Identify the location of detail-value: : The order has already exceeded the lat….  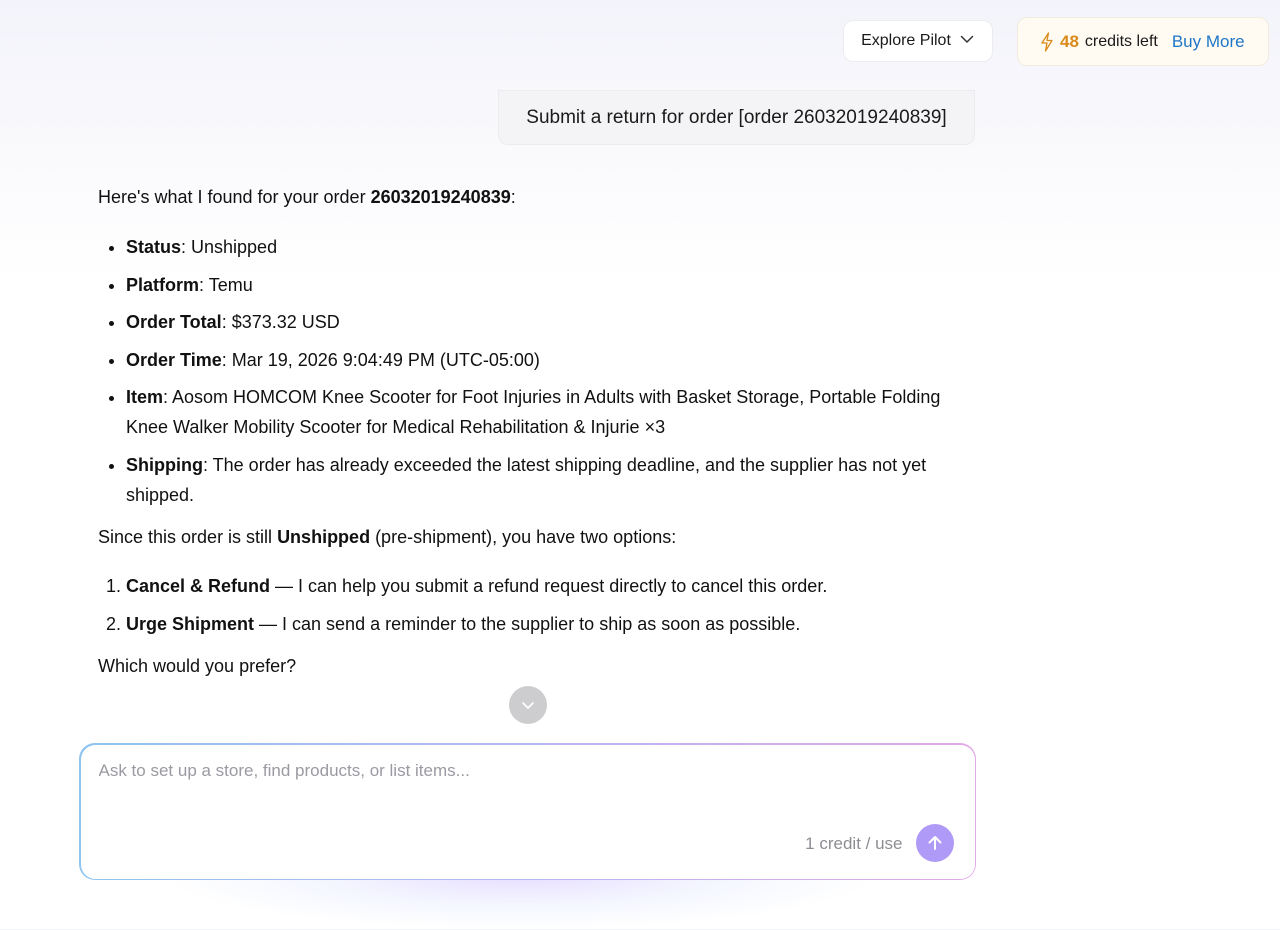
(526, 479).